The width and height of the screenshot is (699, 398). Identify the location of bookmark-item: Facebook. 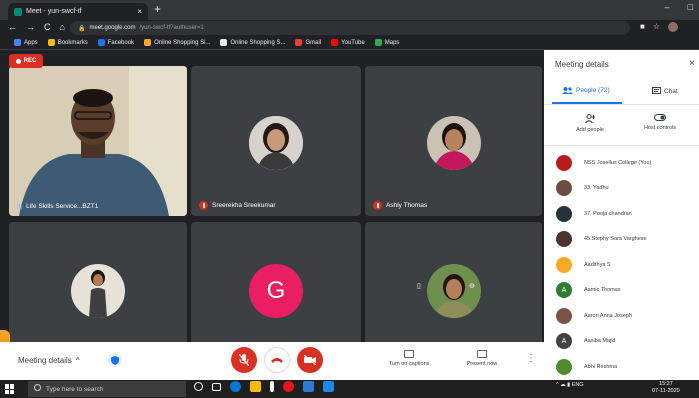
(115, 42).